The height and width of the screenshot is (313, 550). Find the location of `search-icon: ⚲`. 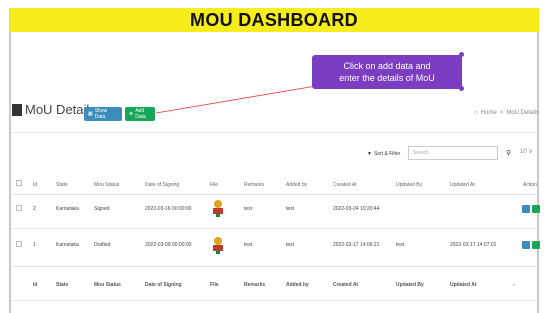

search-icon: ⚲ is located at coordinates (508, 153).